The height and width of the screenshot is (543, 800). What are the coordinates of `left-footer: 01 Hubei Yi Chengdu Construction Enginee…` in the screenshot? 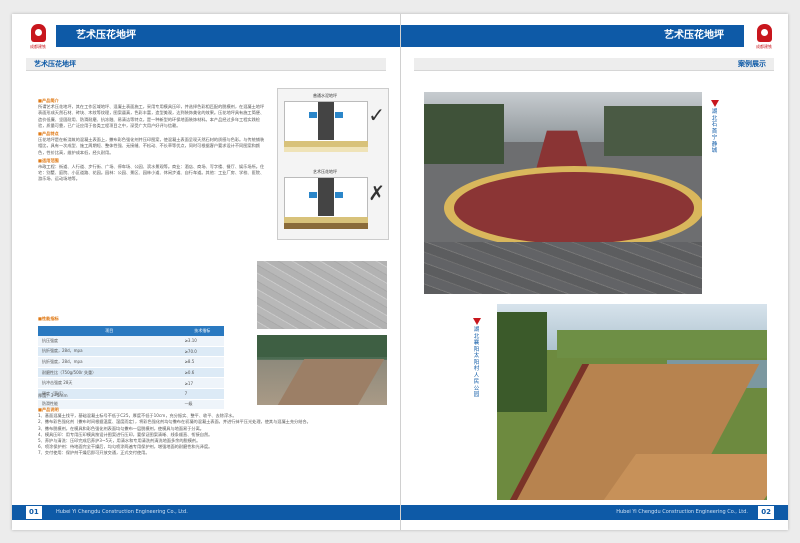 It's located at (206, 512).